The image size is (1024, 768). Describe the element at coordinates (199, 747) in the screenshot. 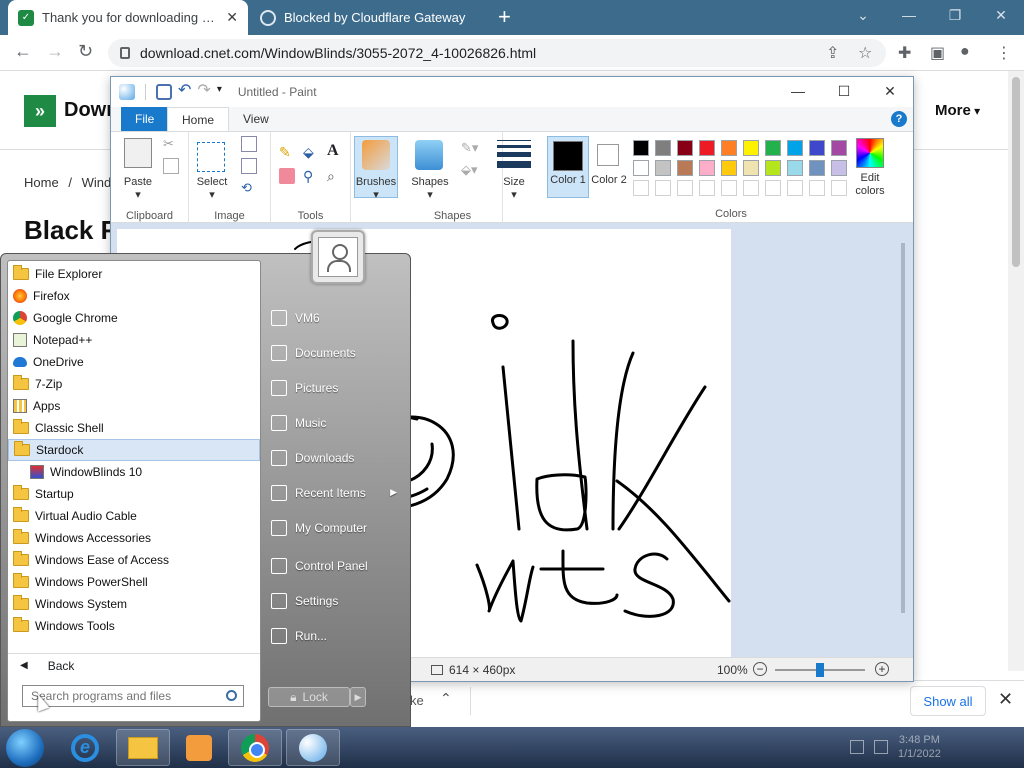

I see `taskbar-media-player` at that location.